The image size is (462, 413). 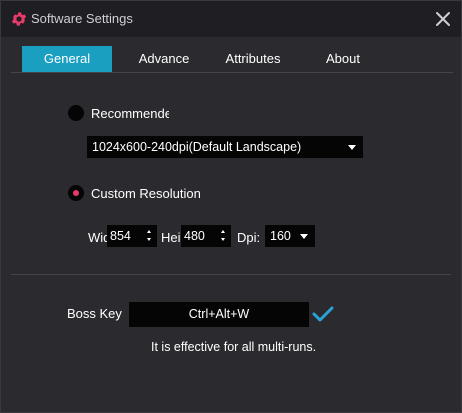 What do you see at coordinates (164, 59) in the screenshot?
I see `tab-advance: Advance` at bounding box center [164, 59].